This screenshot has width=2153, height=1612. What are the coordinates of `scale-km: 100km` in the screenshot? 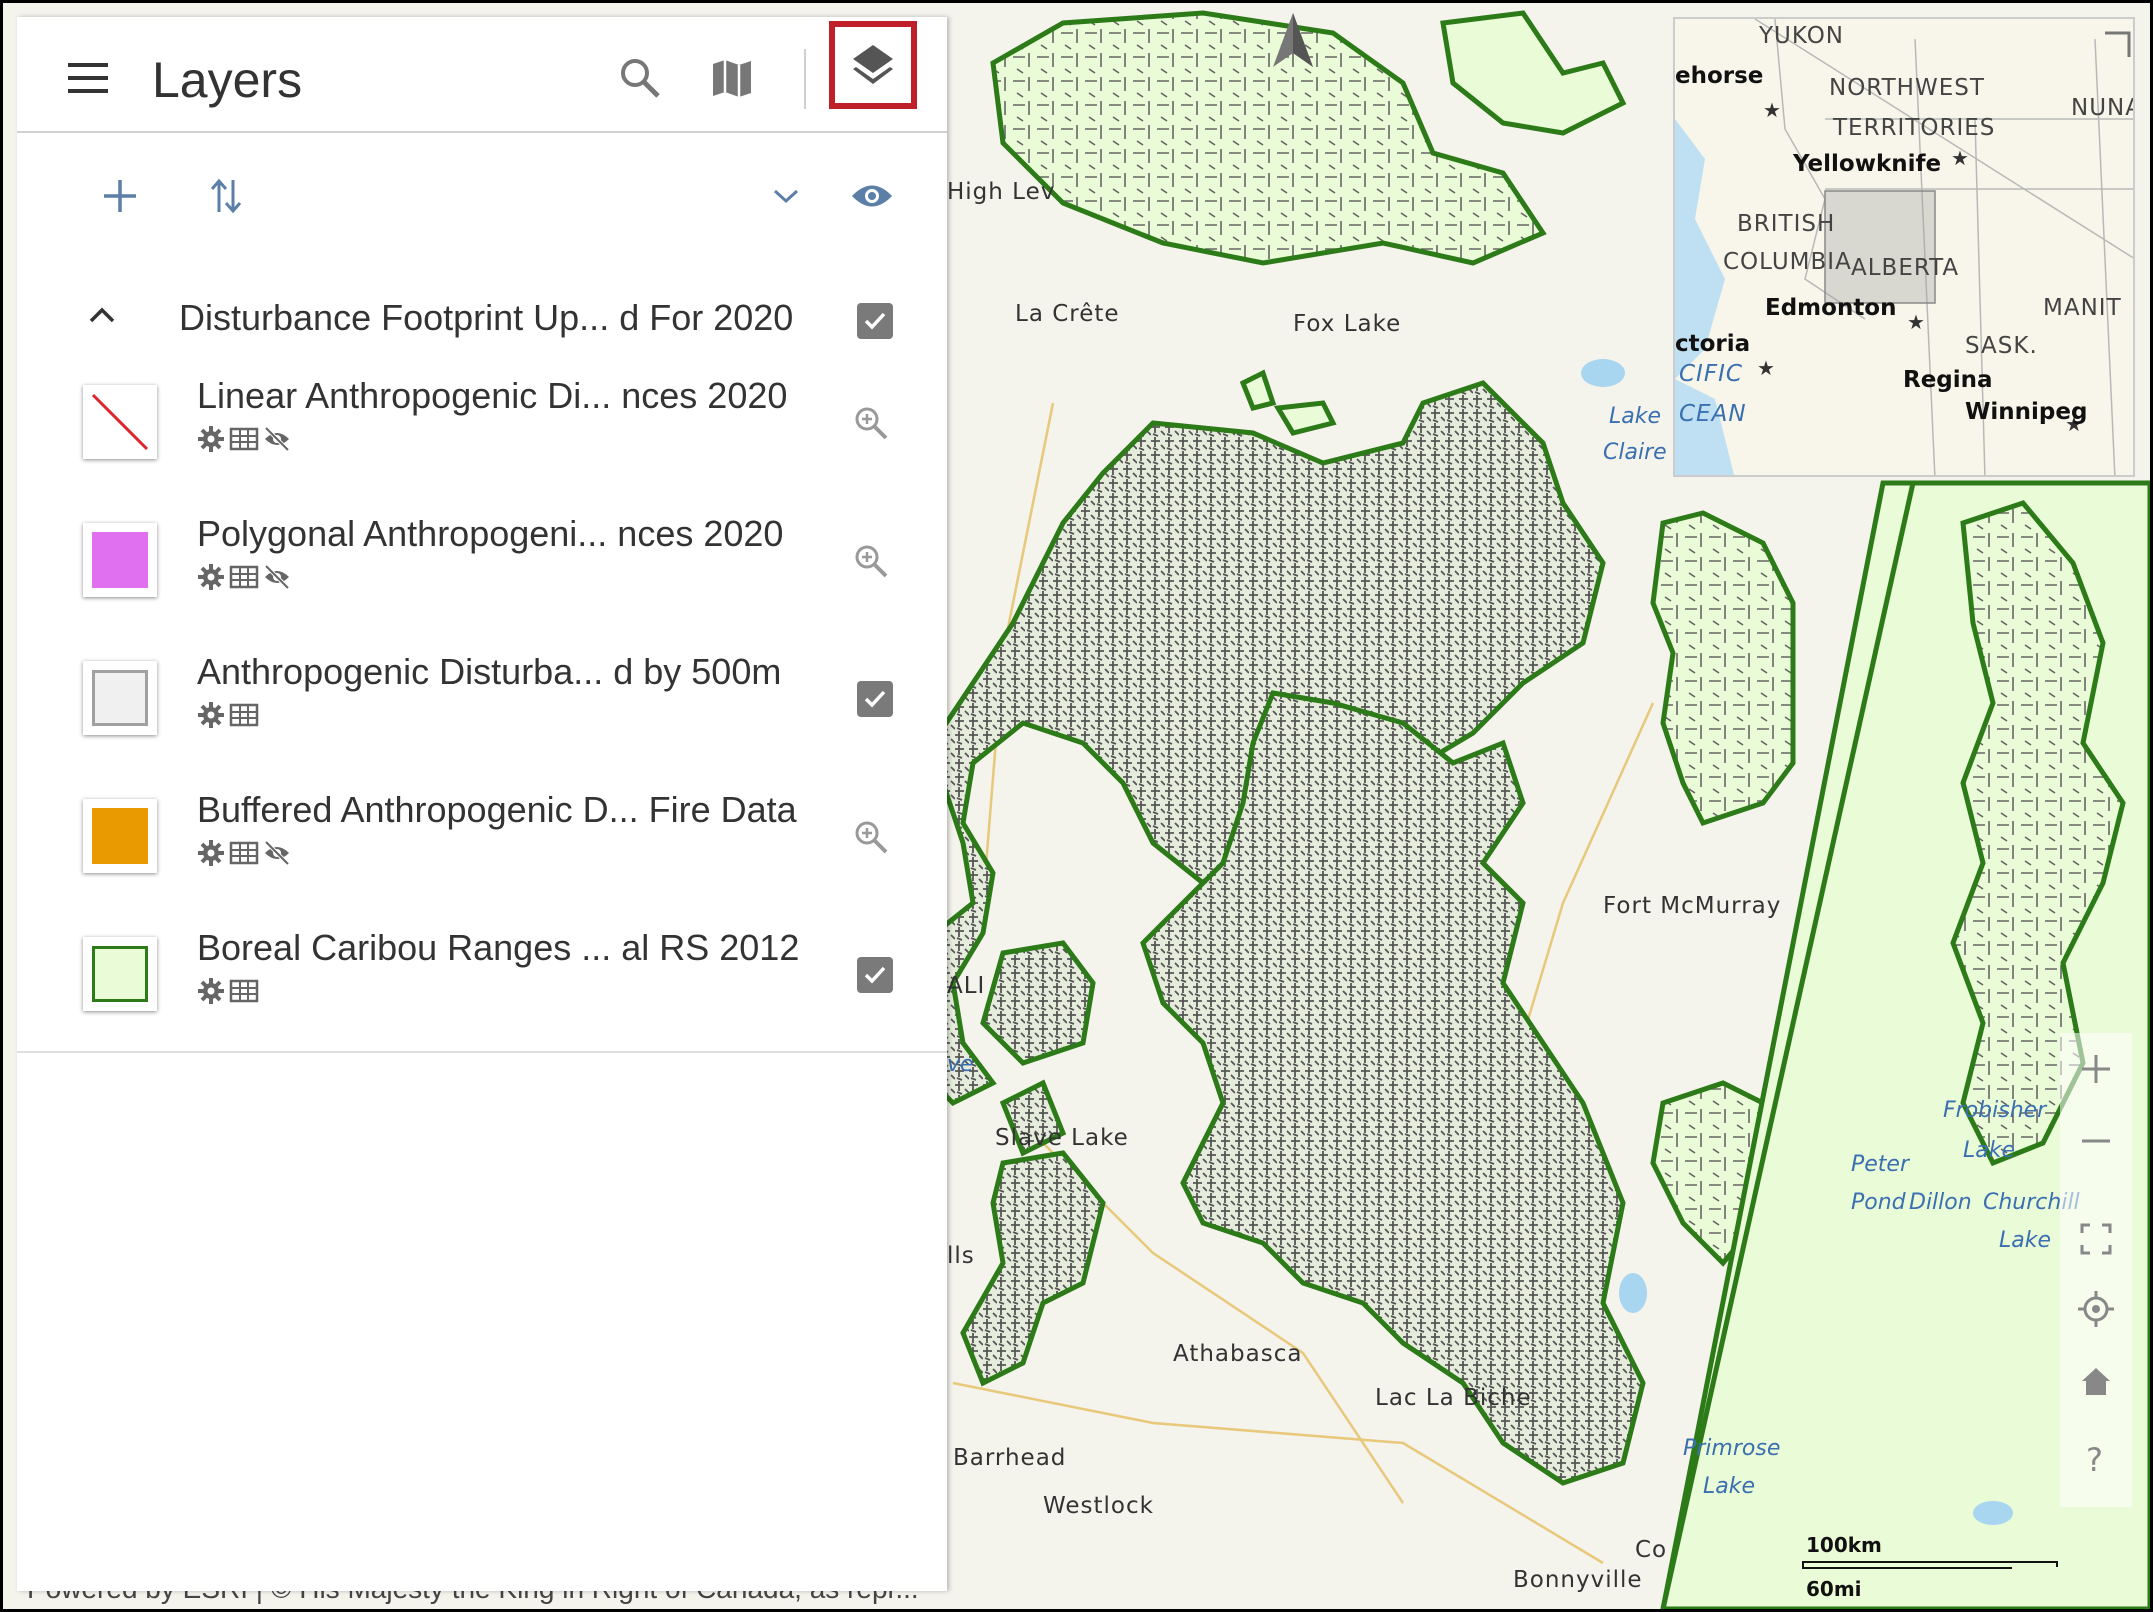 It's located at (1844, 1545).